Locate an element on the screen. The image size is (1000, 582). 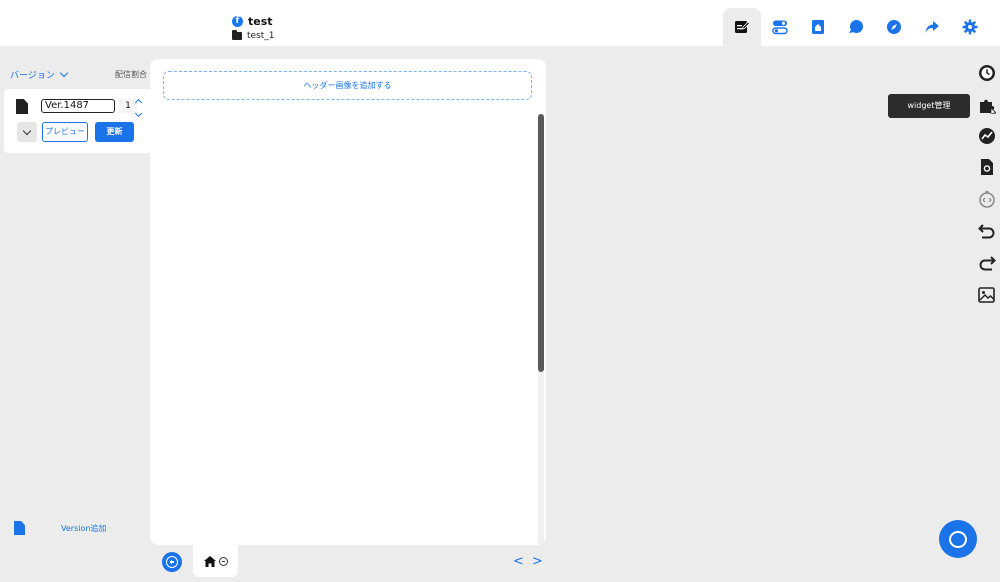
top-toolbar is located at coordinates (856, 27).